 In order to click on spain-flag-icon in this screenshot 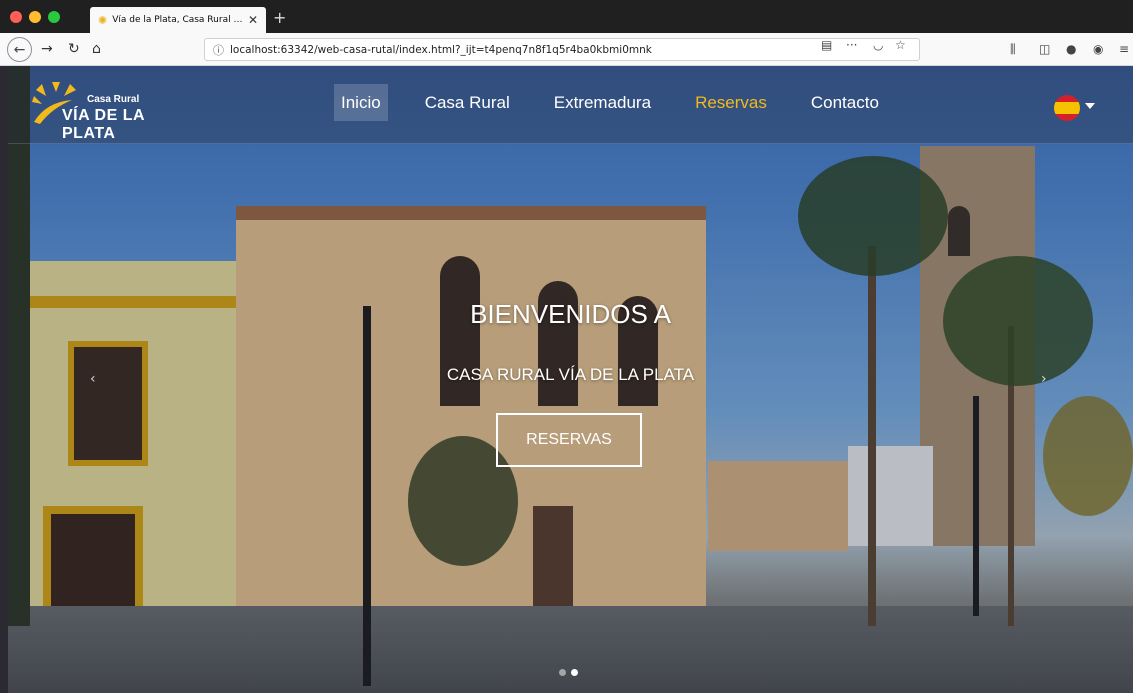, I will do `click(1067, 108)`.